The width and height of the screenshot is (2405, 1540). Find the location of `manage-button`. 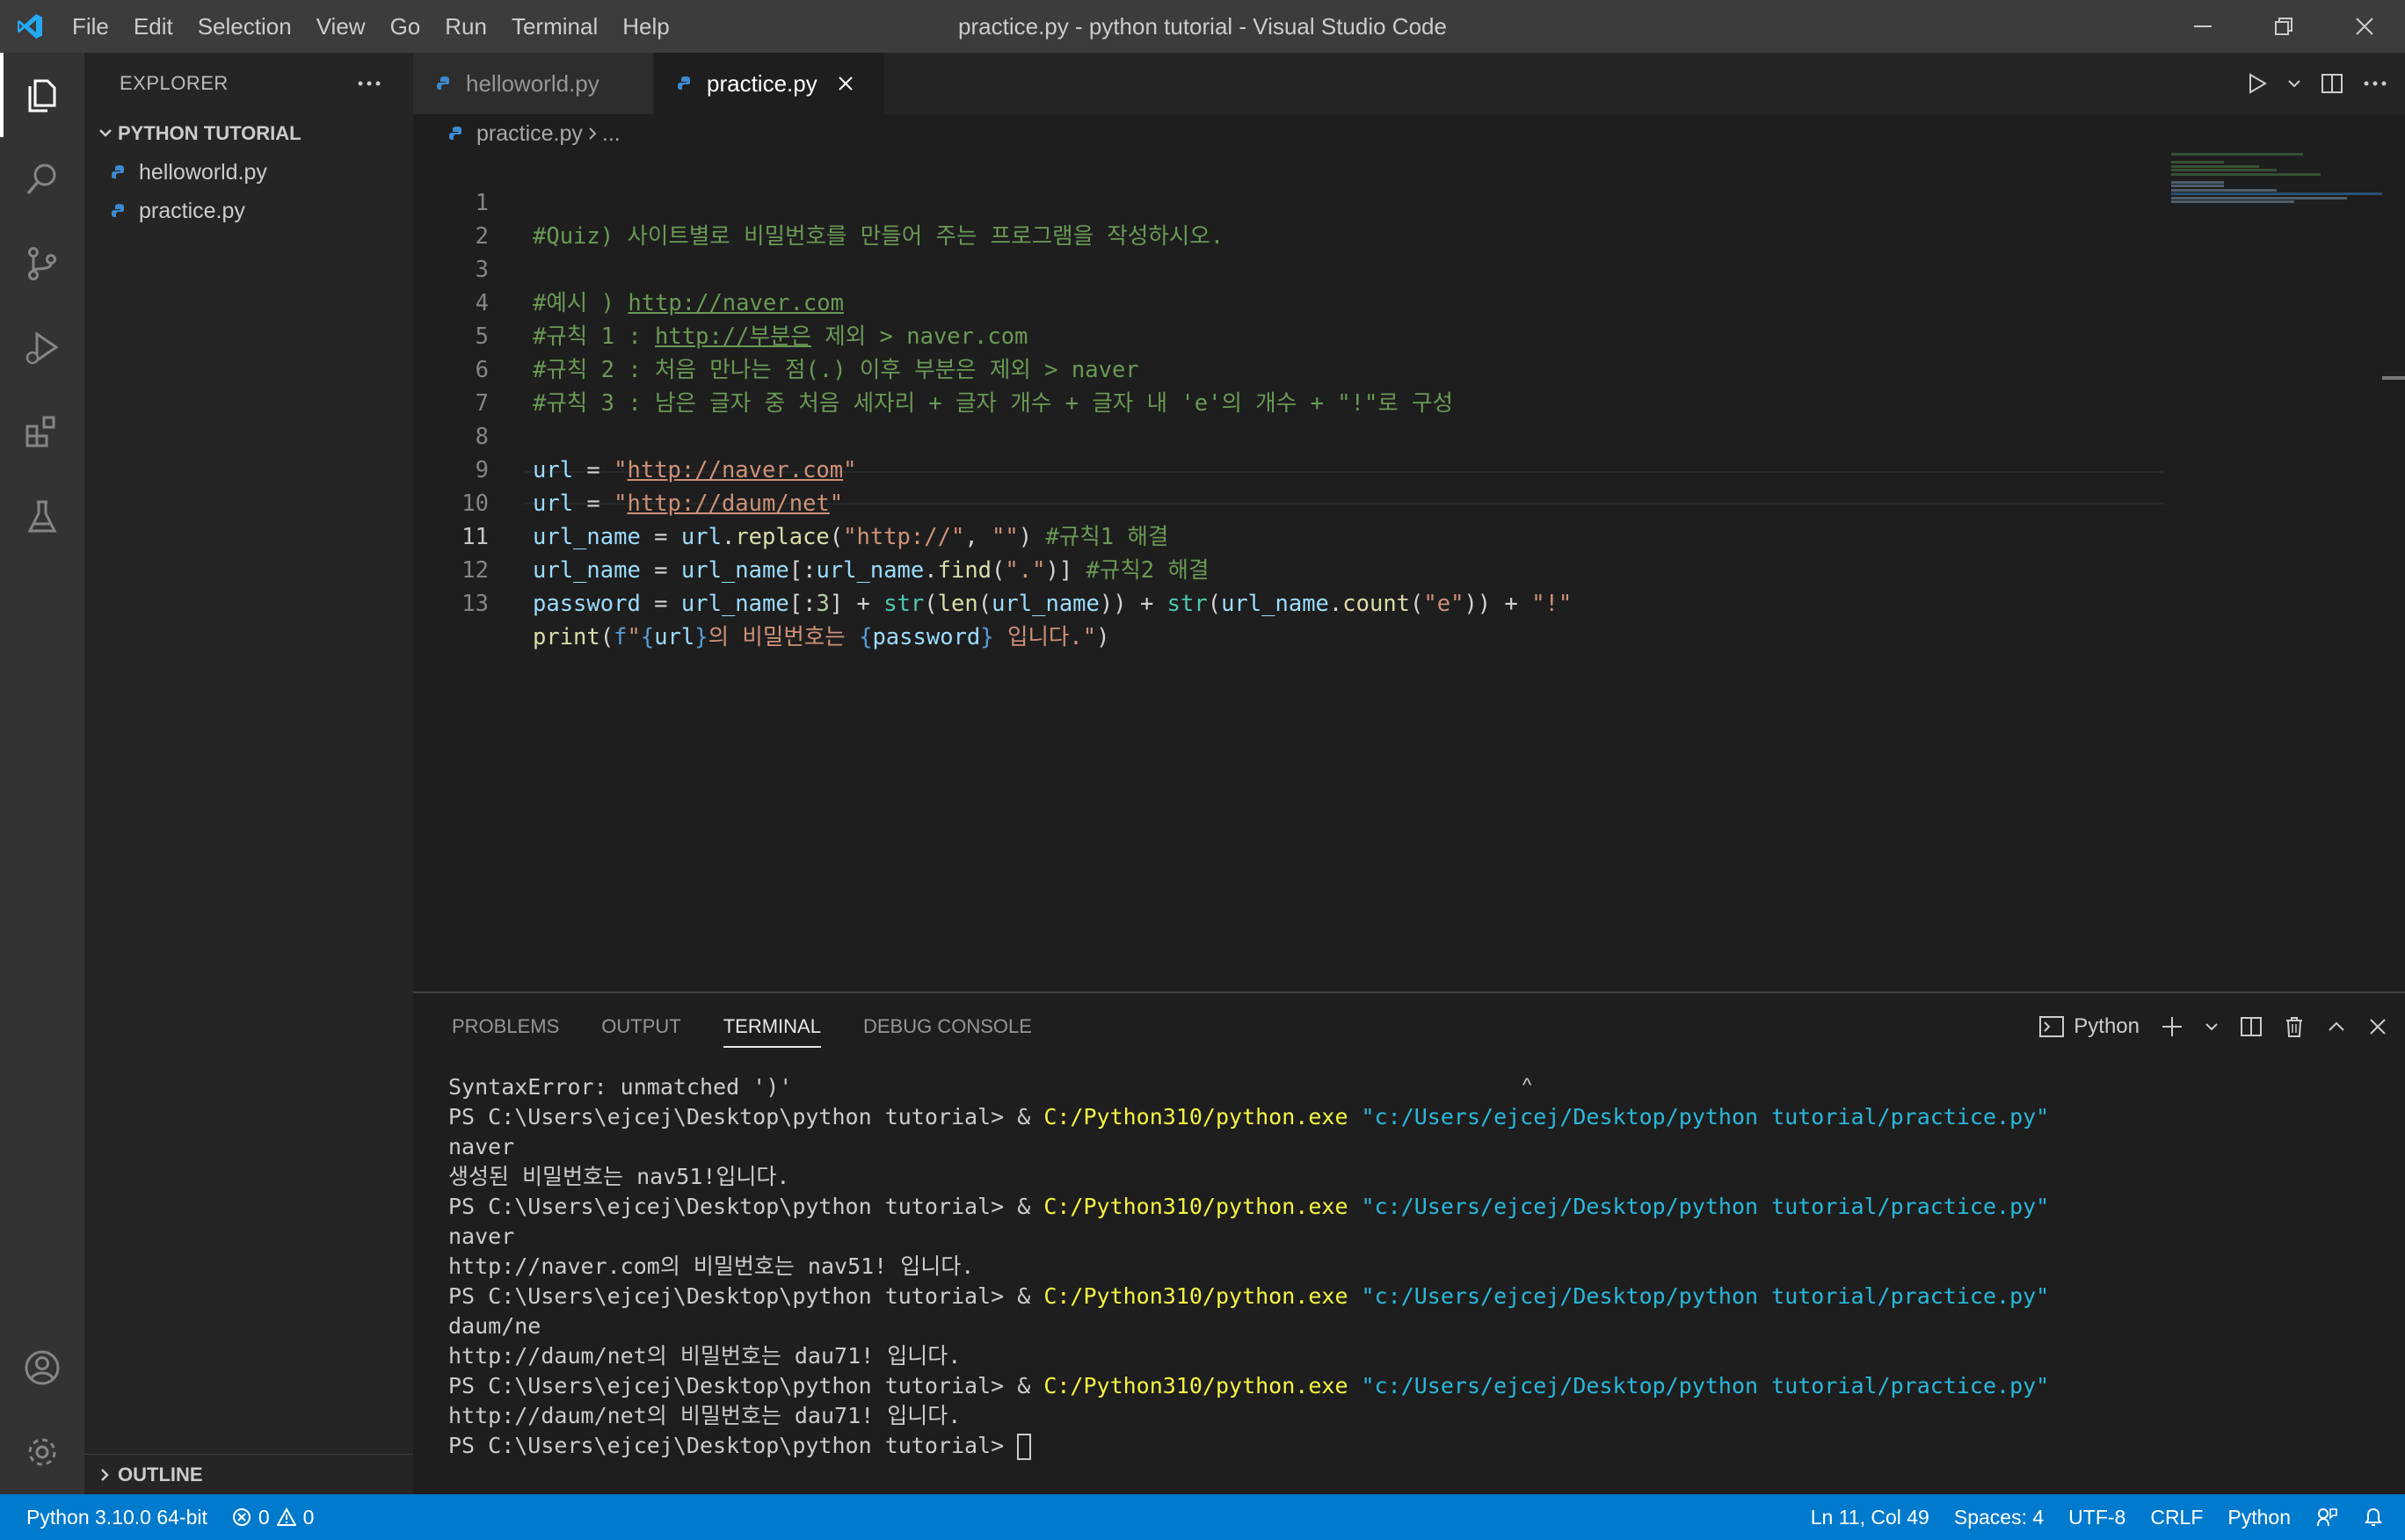

manage-button is located at coordinates (42, 1452).